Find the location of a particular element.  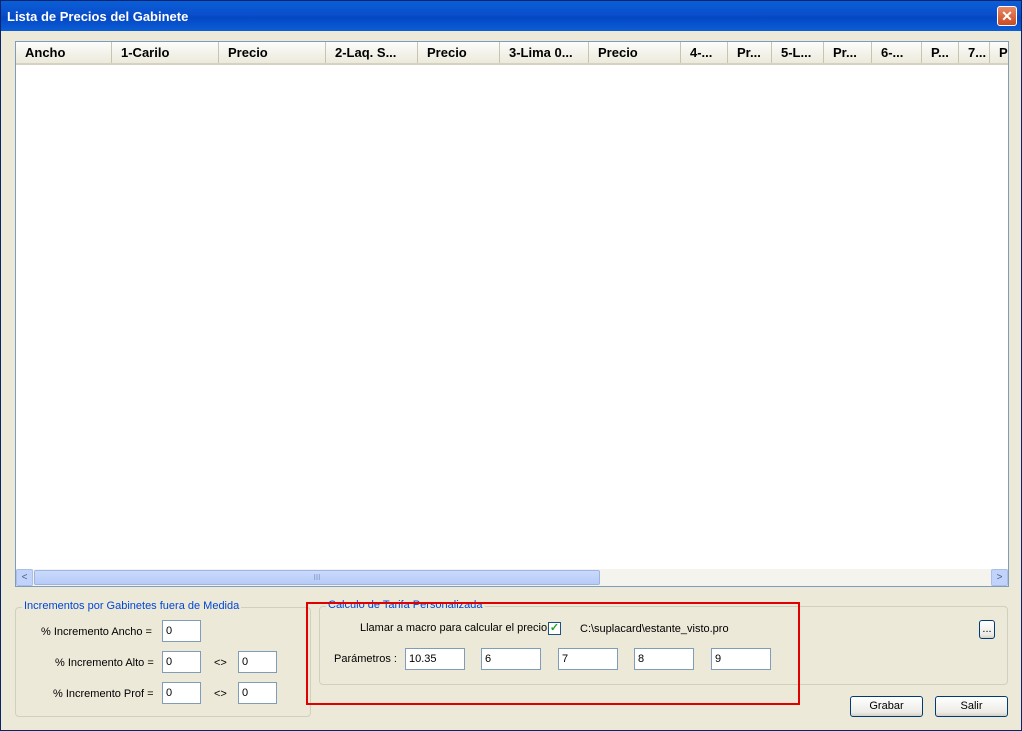

close-icon: ✕ is located at coordinates (1007, 16).